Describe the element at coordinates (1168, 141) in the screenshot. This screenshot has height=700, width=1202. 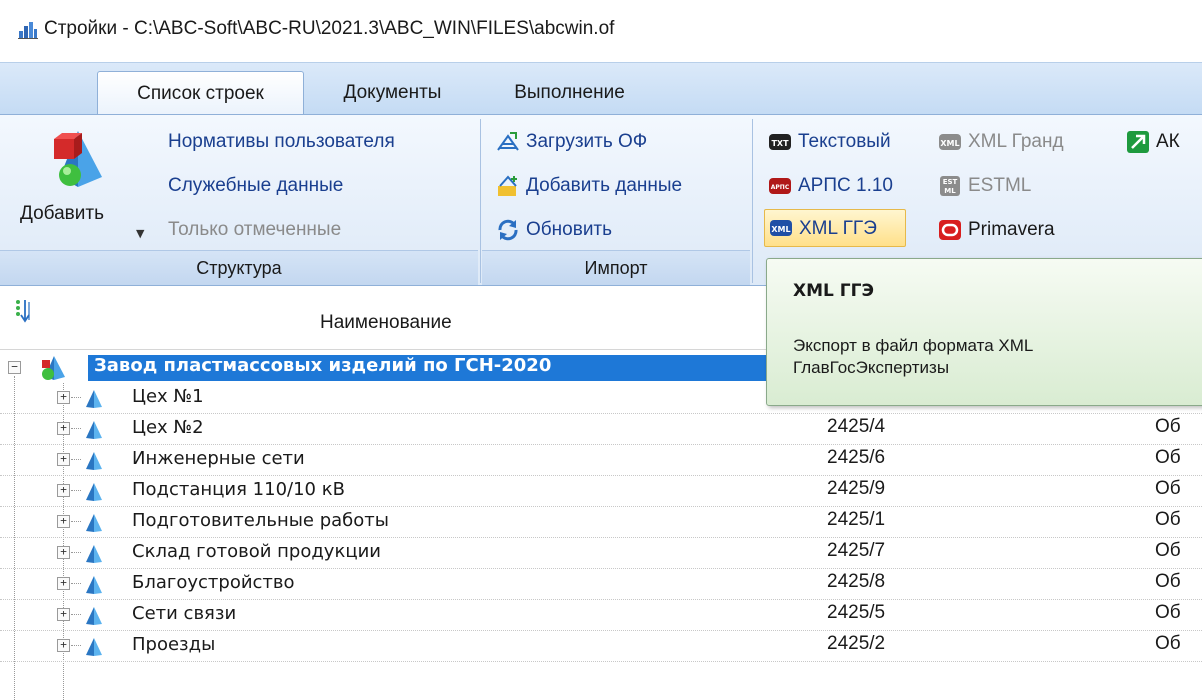
I see `export-ak-label: АК` at that location.